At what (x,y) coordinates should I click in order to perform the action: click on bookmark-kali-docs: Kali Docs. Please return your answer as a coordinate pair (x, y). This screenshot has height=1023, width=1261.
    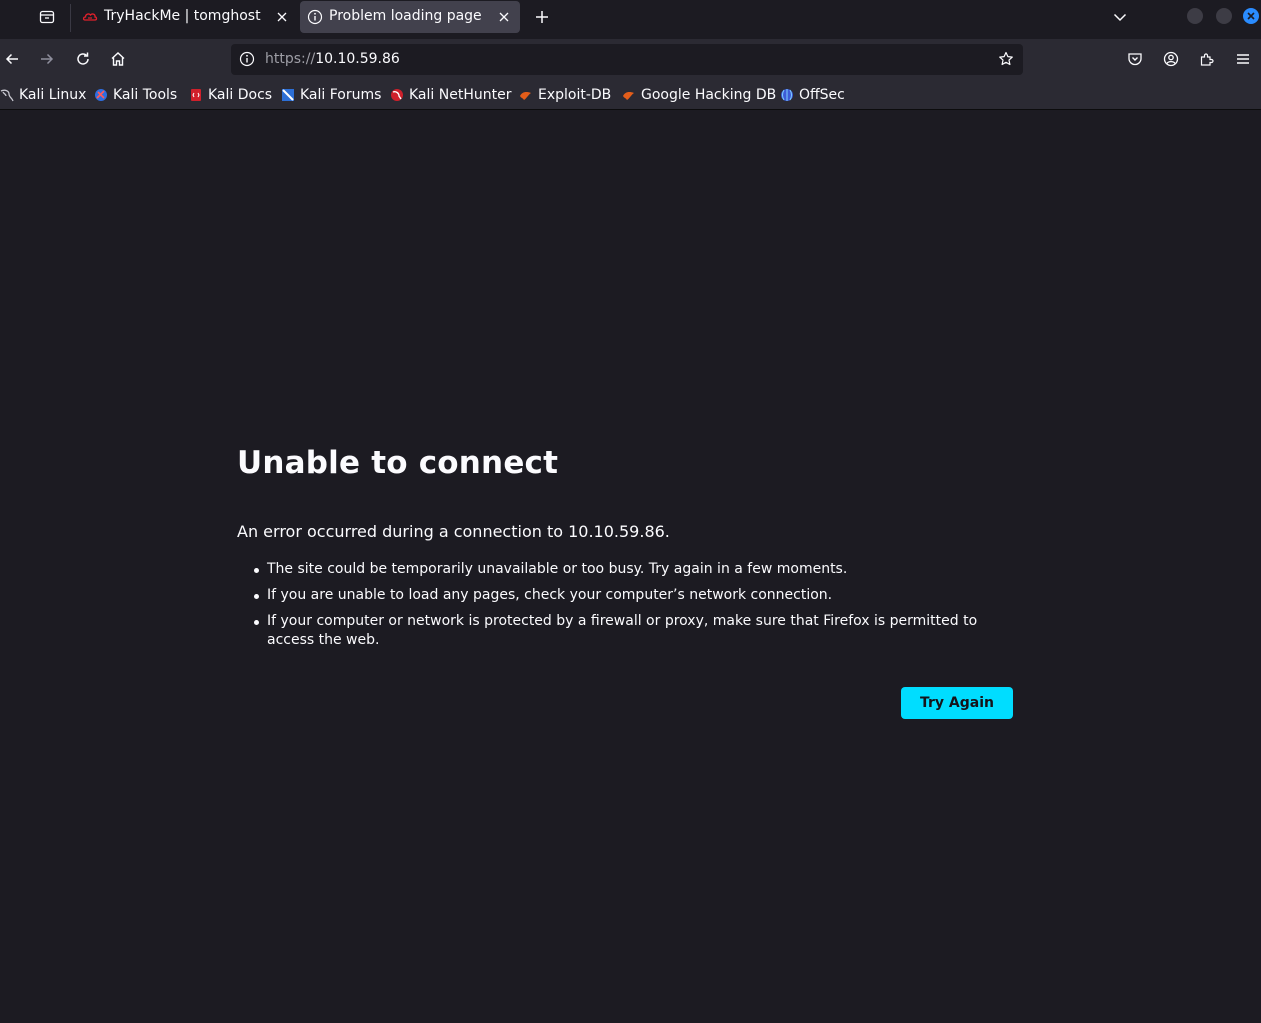
    Looking at the image, I should click on (230, 95).